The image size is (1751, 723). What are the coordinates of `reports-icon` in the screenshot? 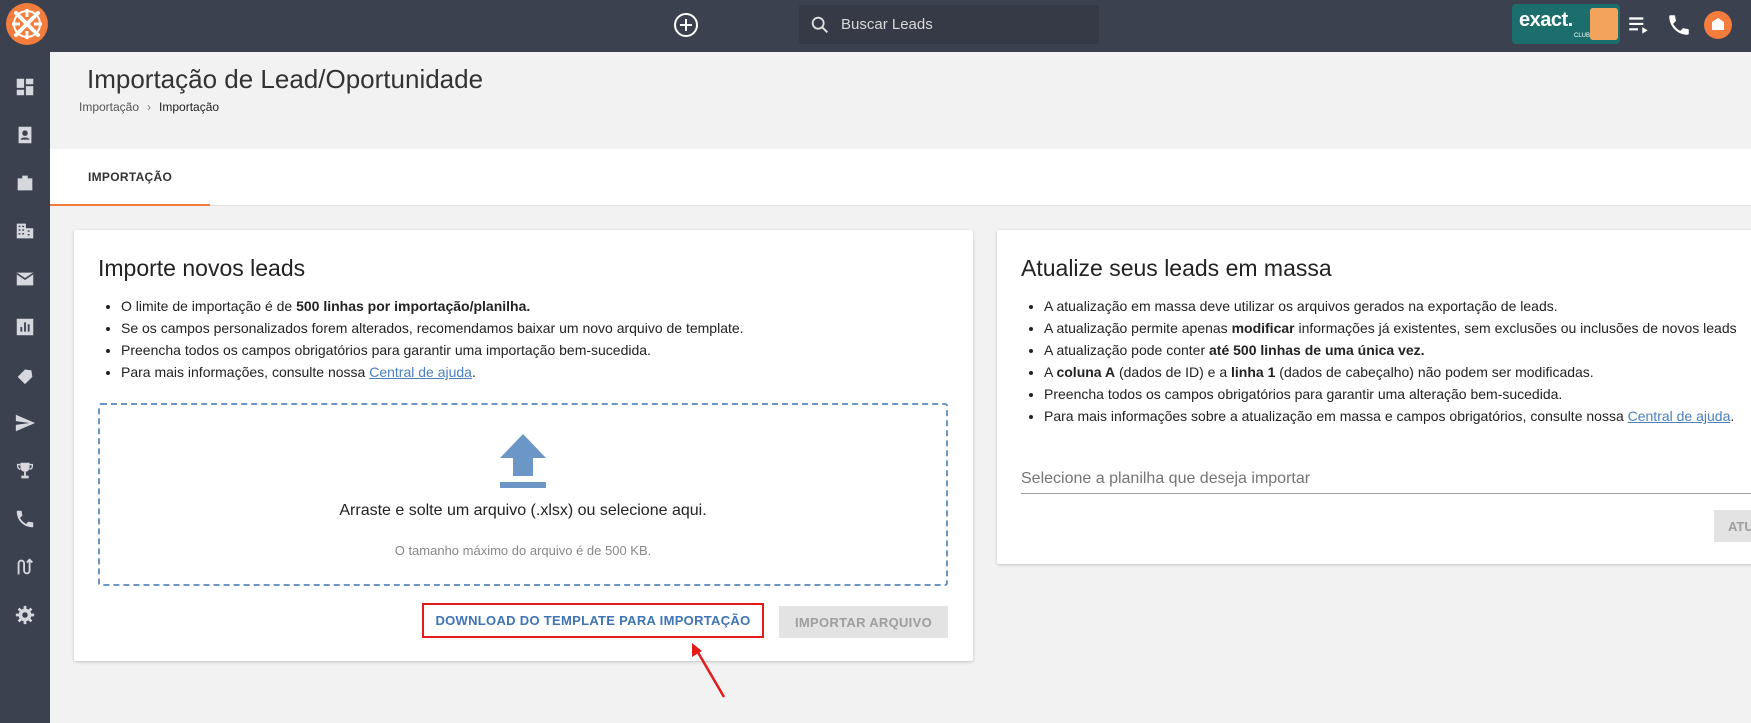 It's located at (25, 327).